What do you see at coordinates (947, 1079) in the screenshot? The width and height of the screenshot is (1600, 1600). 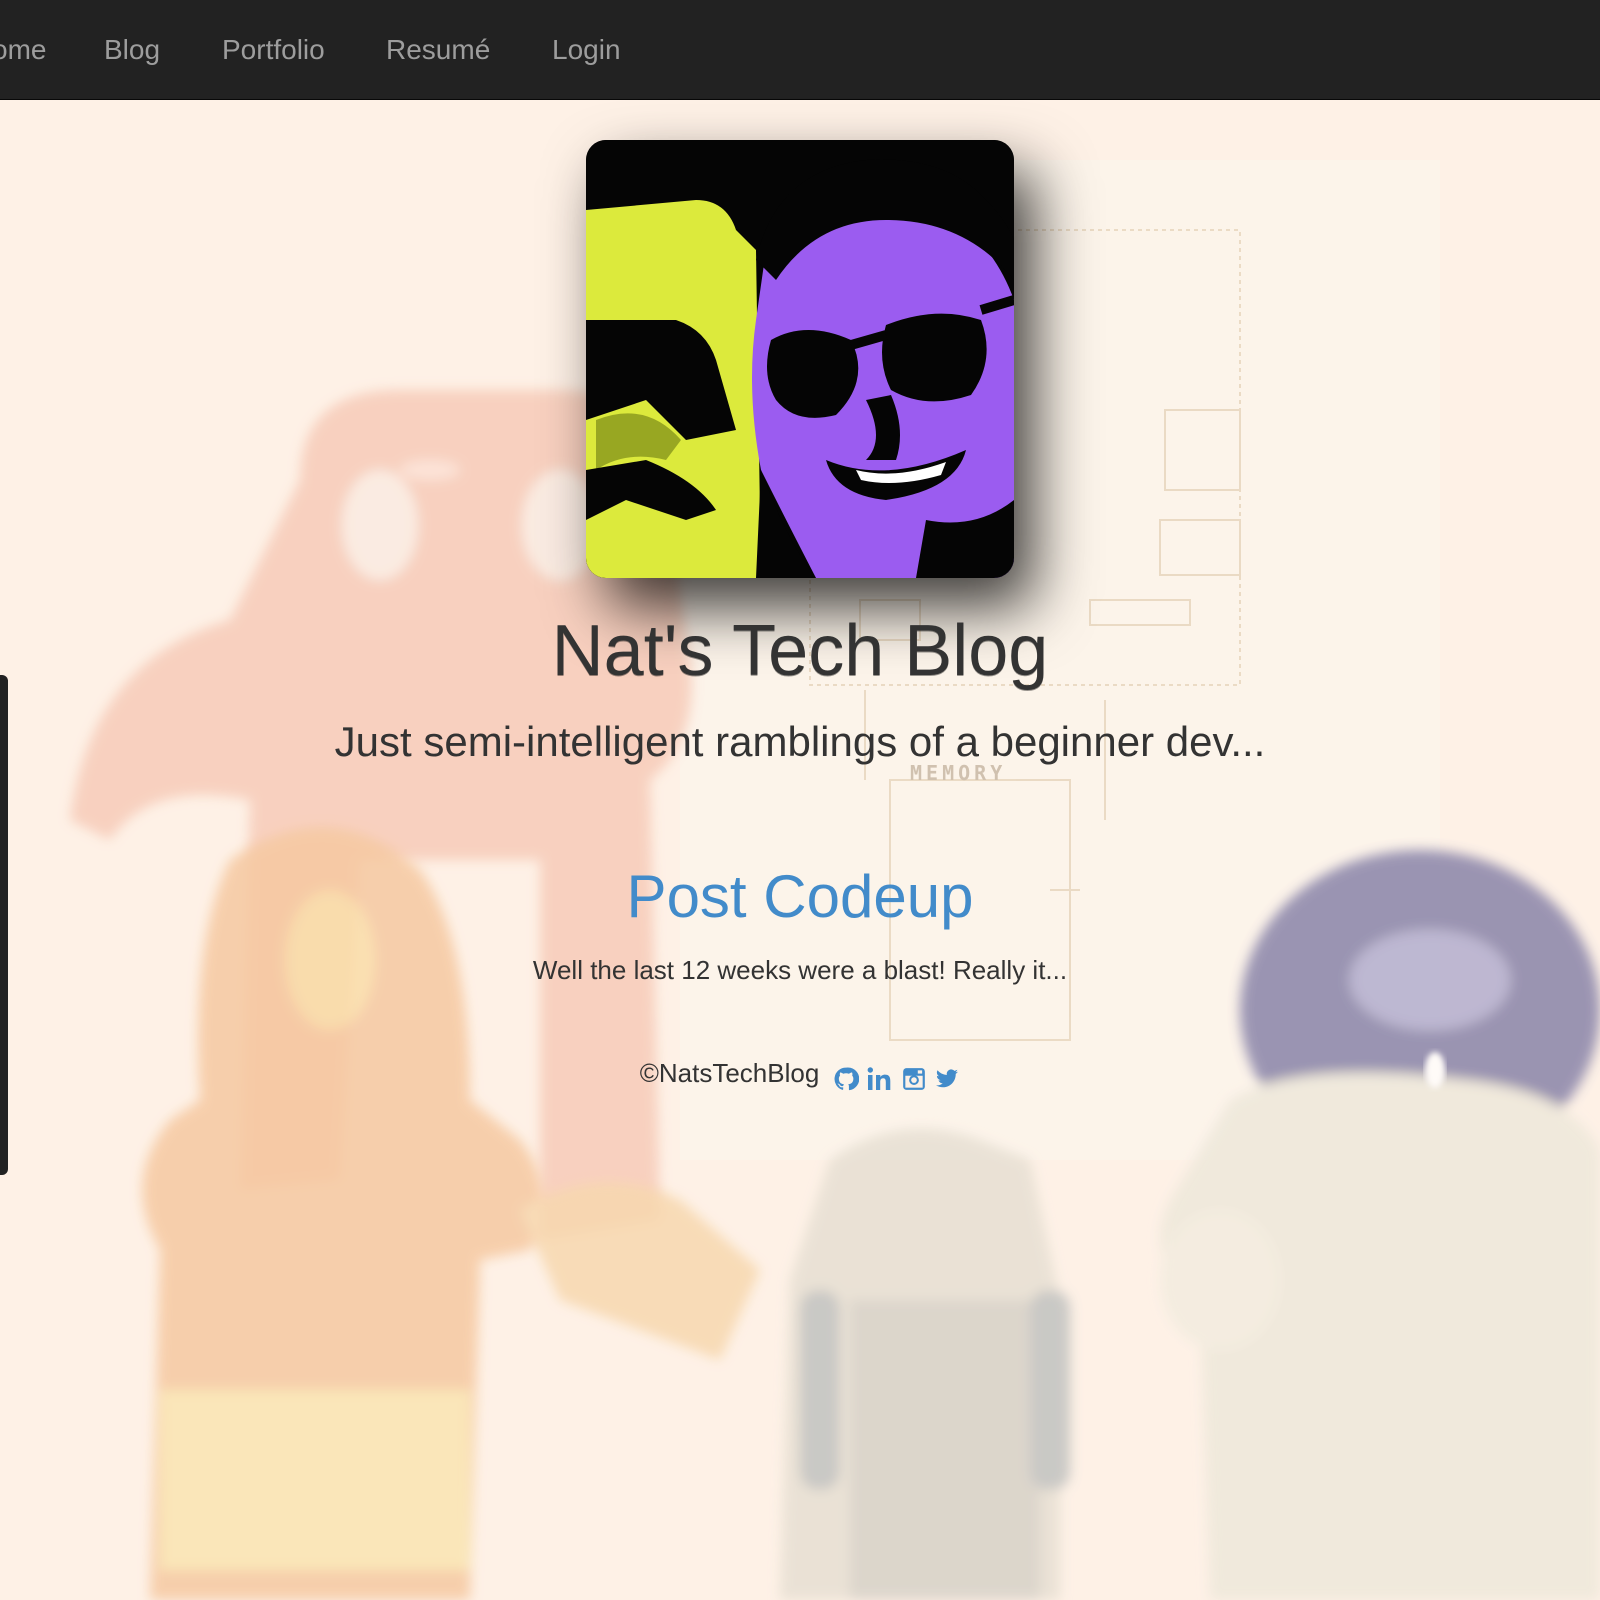 I see `twitter-icon` at bounding box center [947, 1079].